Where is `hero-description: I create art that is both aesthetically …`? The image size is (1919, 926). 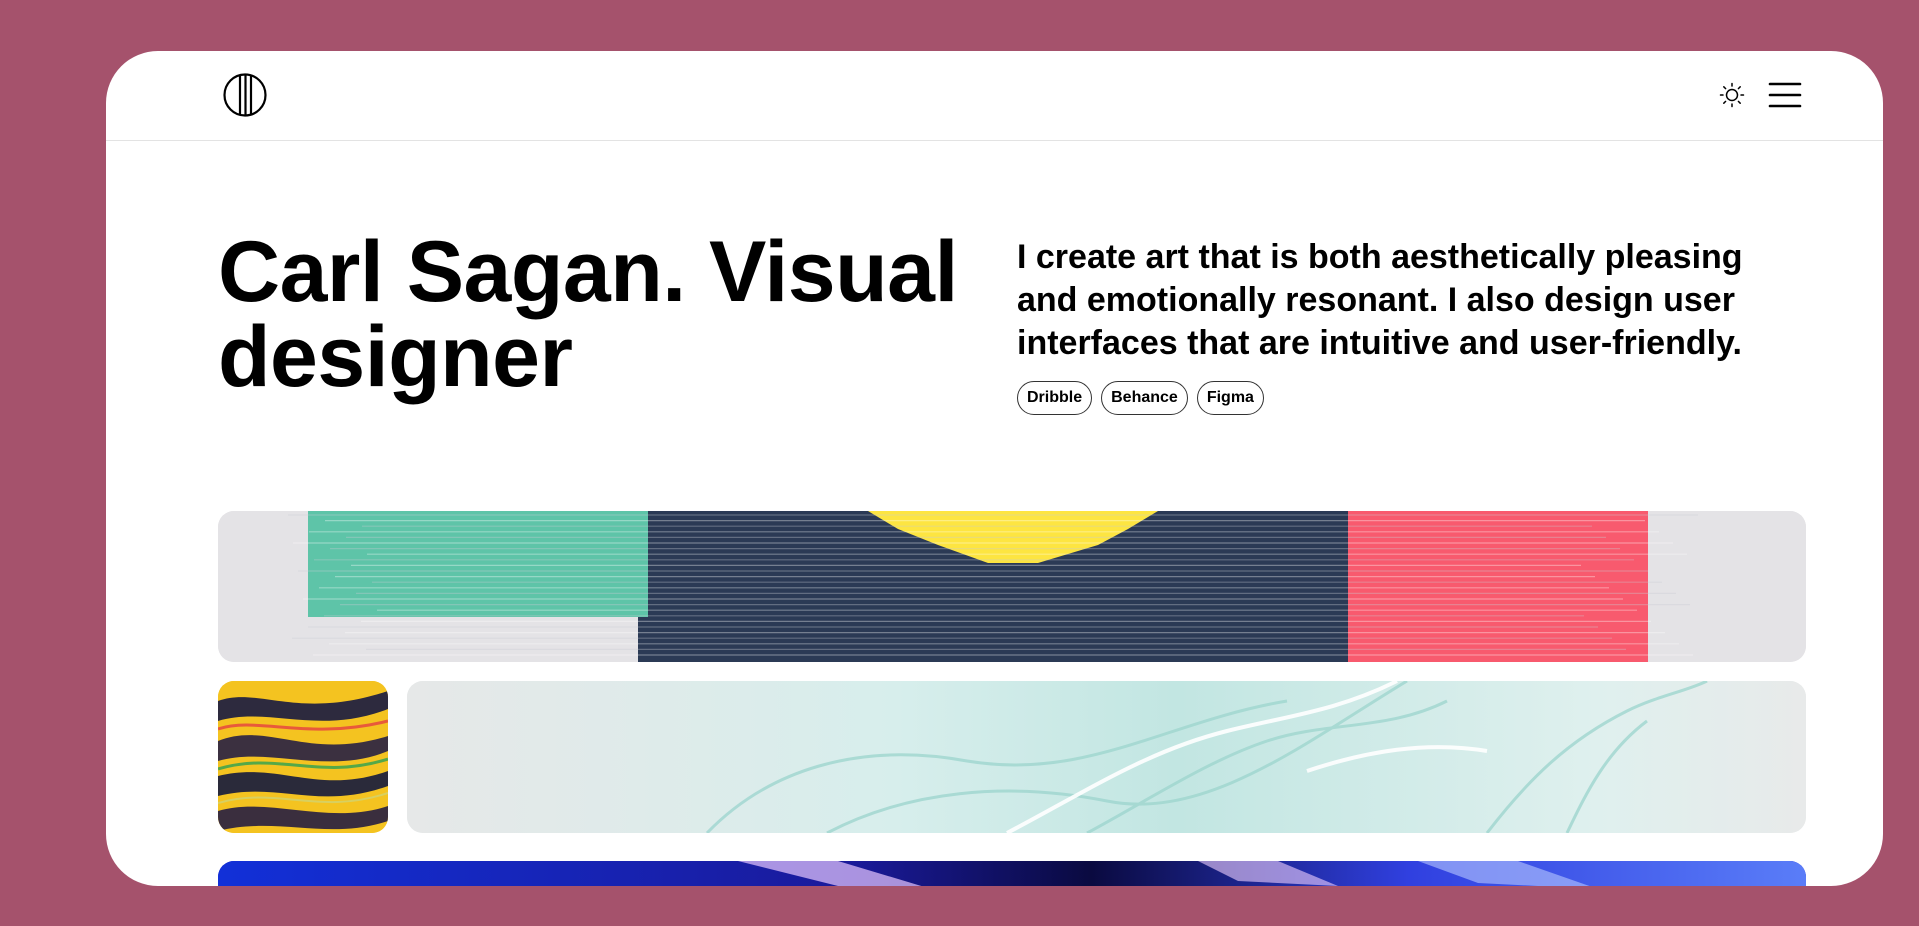 hero-description: I create art that is both aesthetically … is located at coordinates (1380, 300).